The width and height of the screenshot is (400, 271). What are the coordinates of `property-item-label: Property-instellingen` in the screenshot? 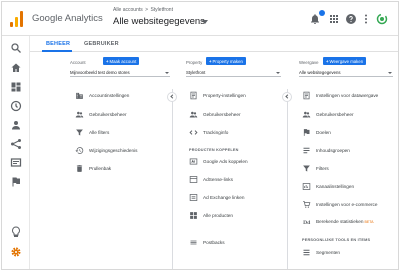 It's located at (224, 95).